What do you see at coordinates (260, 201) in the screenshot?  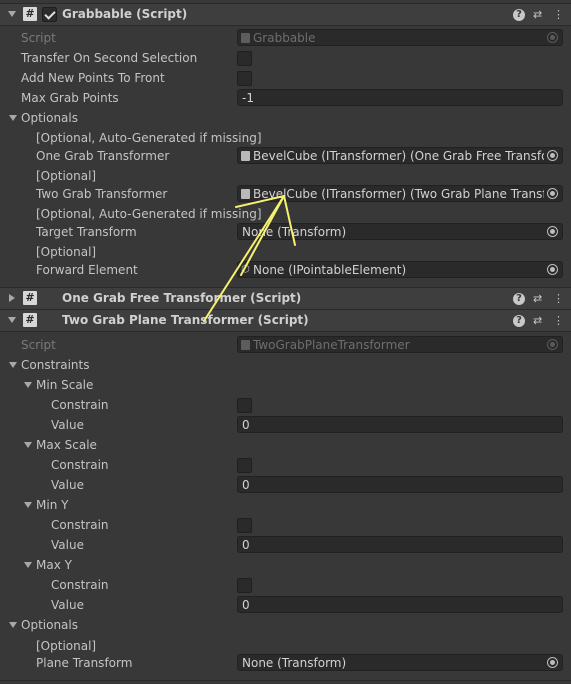 I see `arrow-line-top` at bounding box center [260, 201].